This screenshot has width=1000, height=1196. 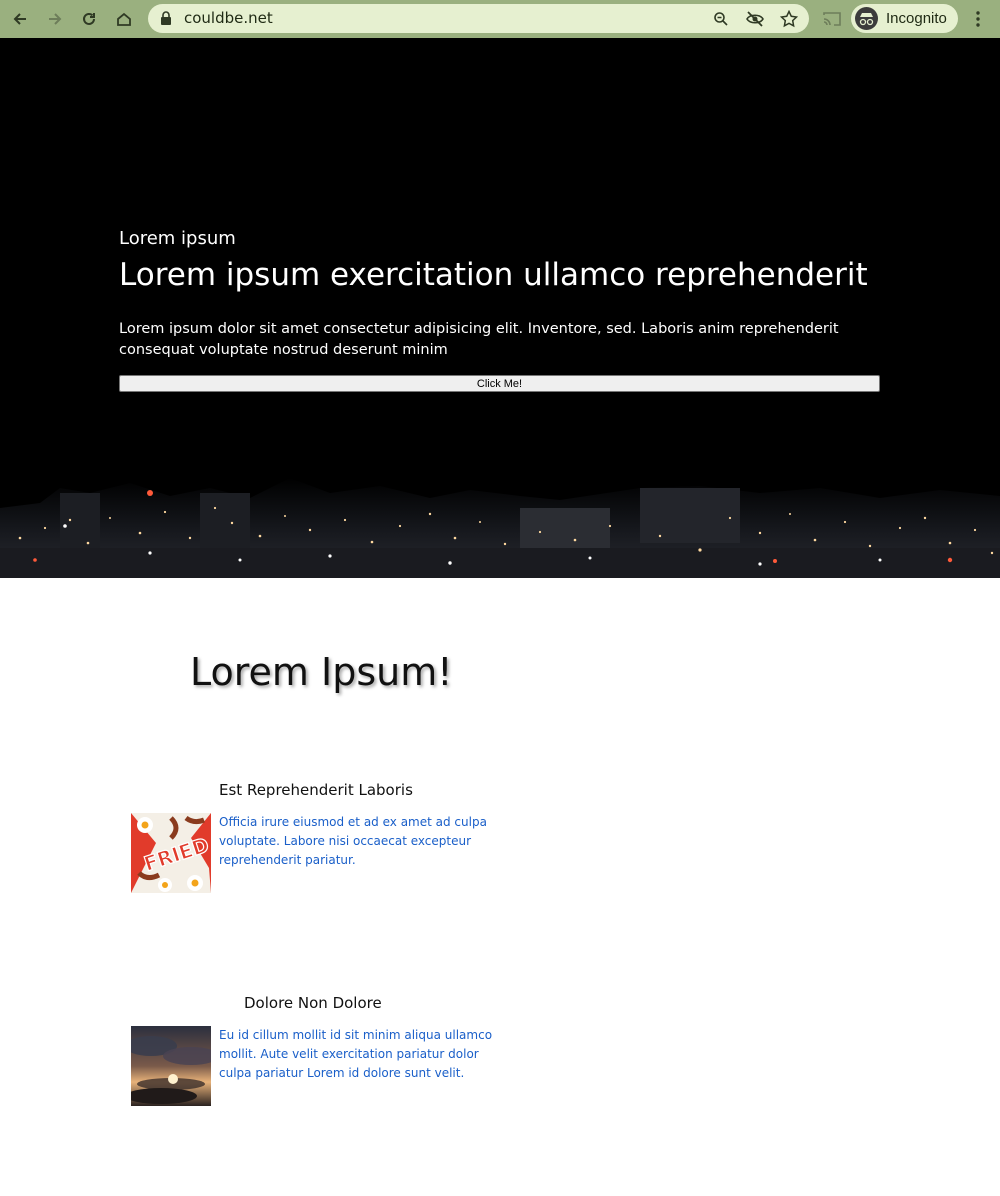 I want to click on card-title: Est Reprehenderit Laboris, so click(x=316, y=790).